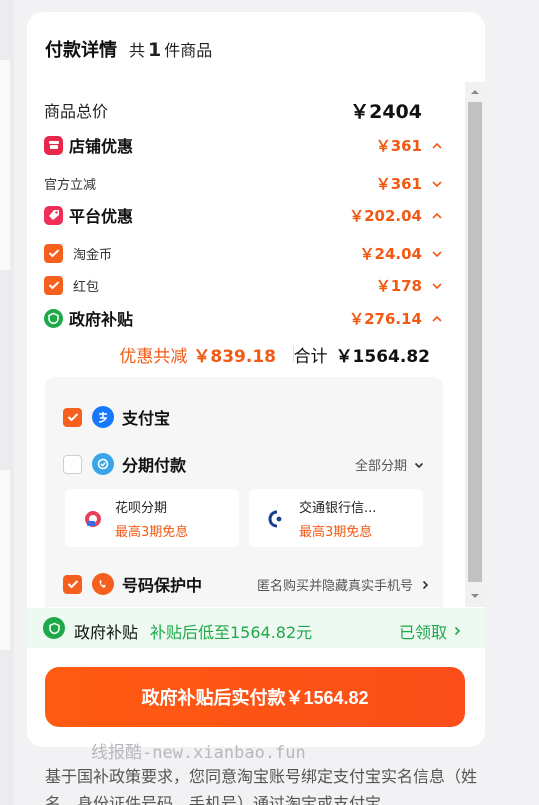  Describe the element at coordinates (231, 632) in the screenshot. I see `subsidy-detail: 补贴后低至1564.82元` at that location.